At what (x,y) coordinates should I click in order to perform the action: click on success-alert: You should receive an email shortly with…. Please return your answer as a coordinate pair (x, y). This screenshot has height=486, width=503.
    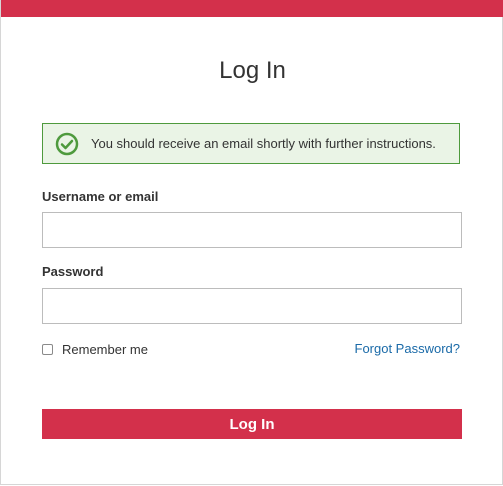
    Looking at the image, I should click on (251, 143).